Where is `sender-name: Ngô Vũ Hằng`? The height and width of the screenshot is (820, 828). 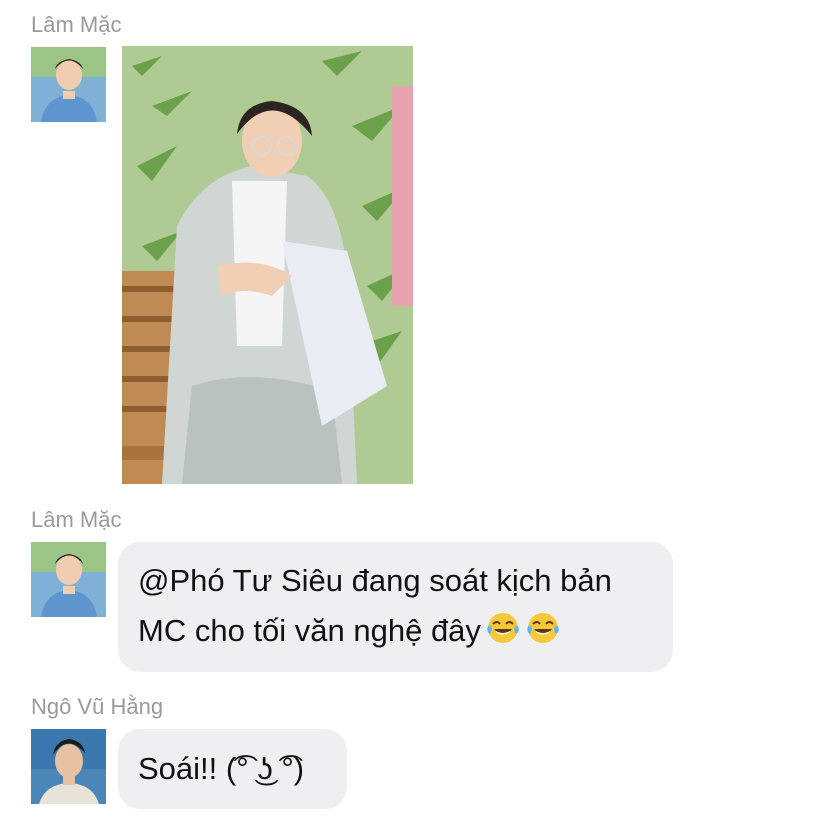
sender-name: Ngô Vũ Hằng is located at coordinates (97, 706).